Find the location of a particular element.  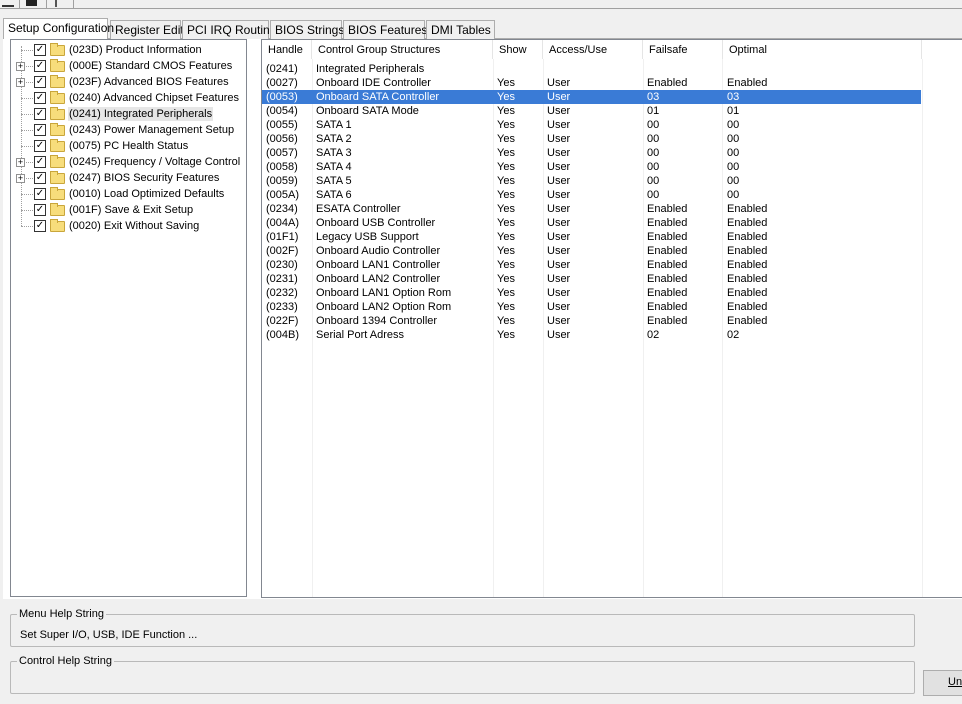

cell-failsafe: Enabled is located at coordinates (667, 237).